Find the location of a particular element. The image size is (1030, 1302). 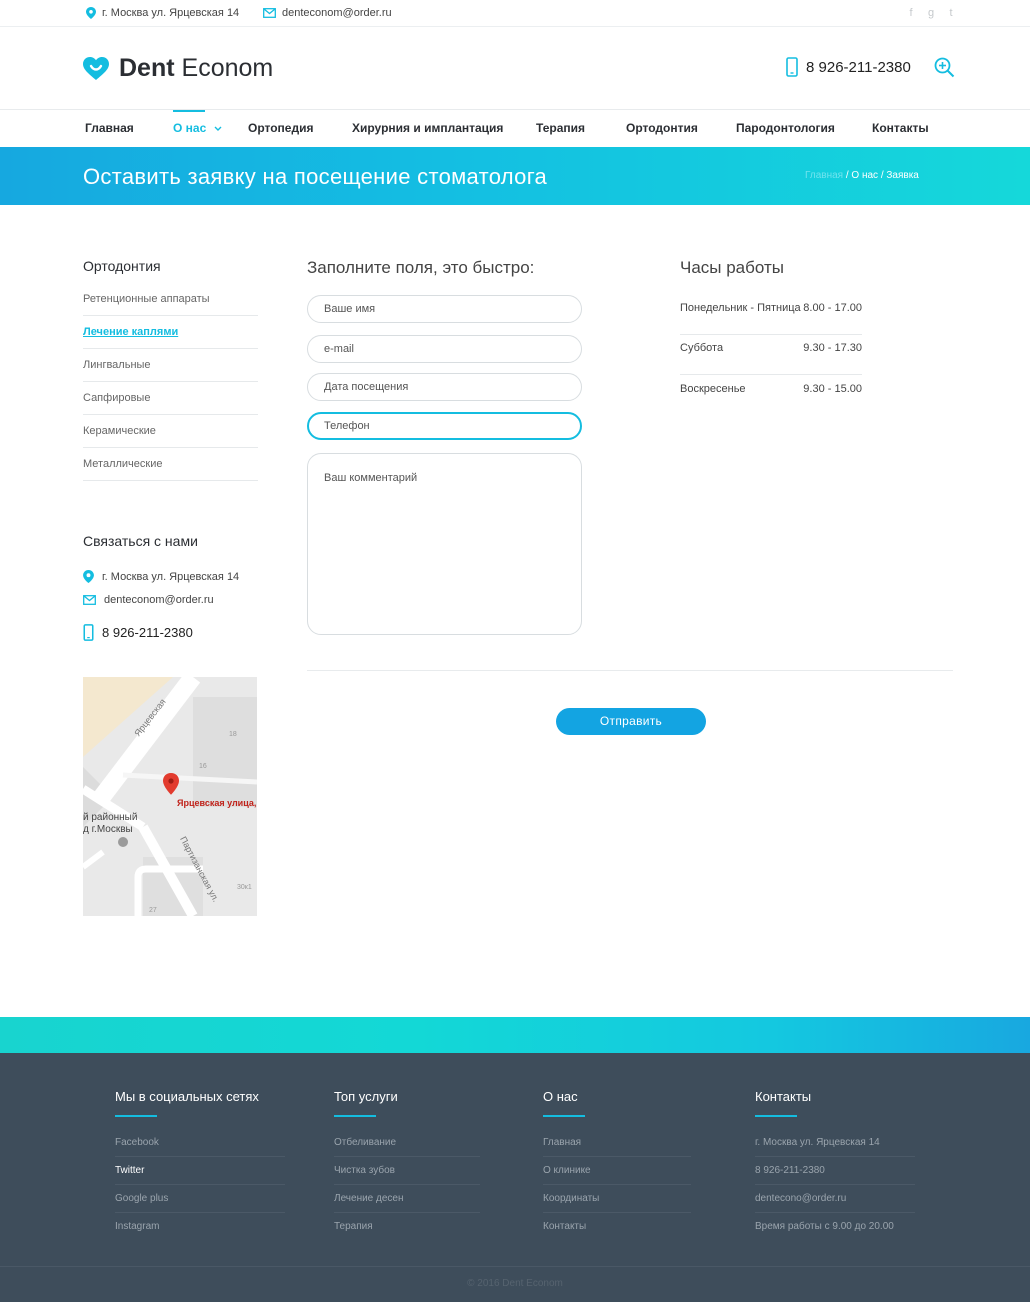

footer-link-facebook: Facebook is located at coordinates (200, 1143).